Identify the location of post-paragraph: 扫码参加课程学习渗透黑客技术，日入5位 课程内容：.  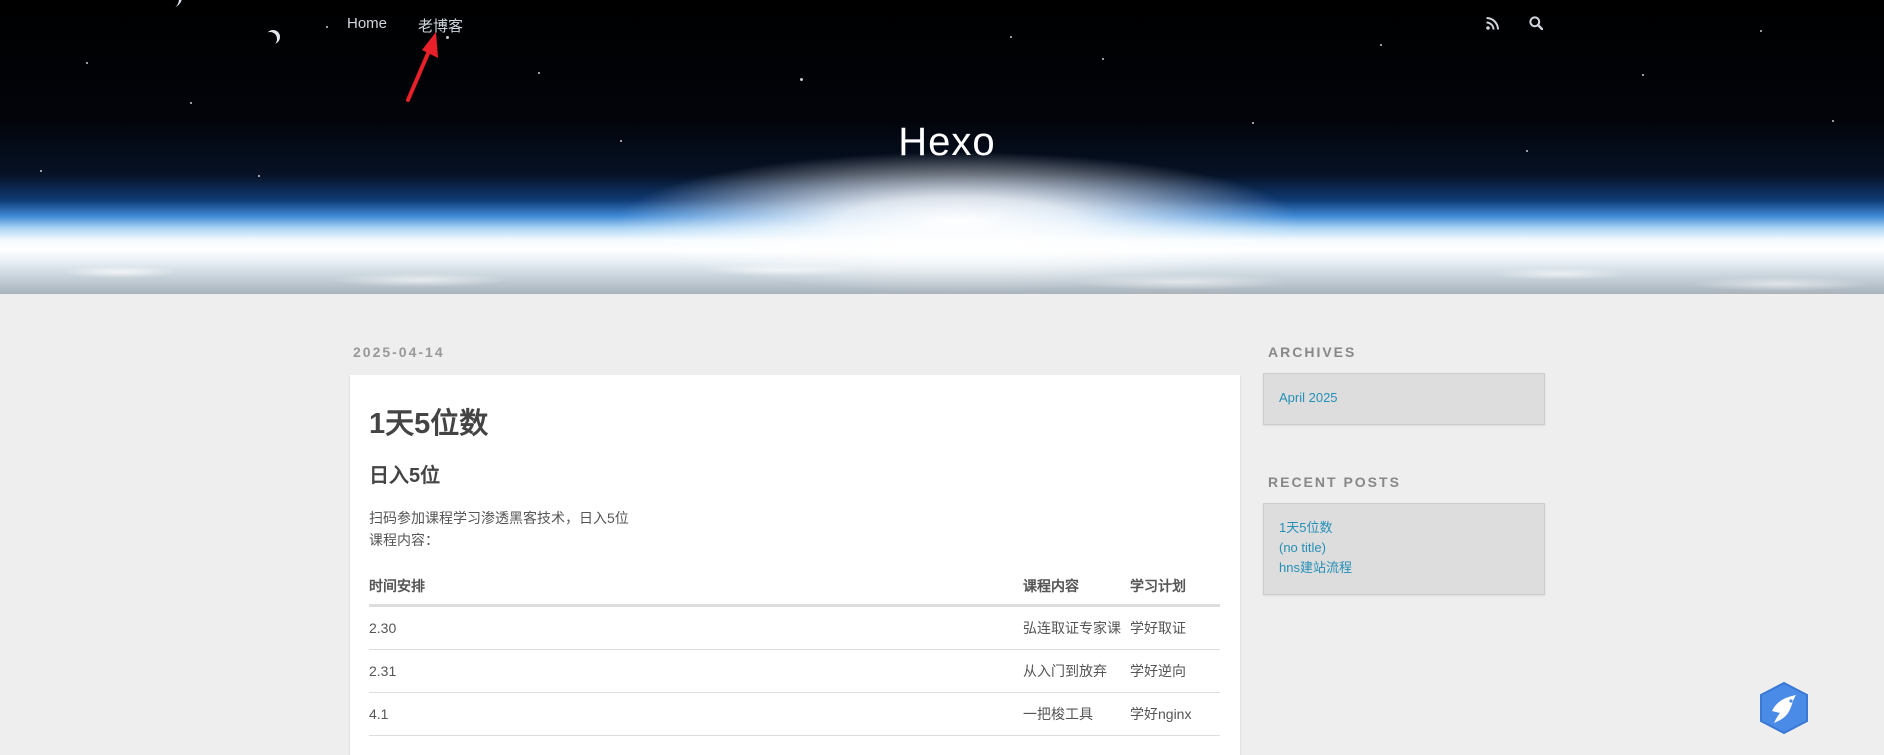
(795, 529).